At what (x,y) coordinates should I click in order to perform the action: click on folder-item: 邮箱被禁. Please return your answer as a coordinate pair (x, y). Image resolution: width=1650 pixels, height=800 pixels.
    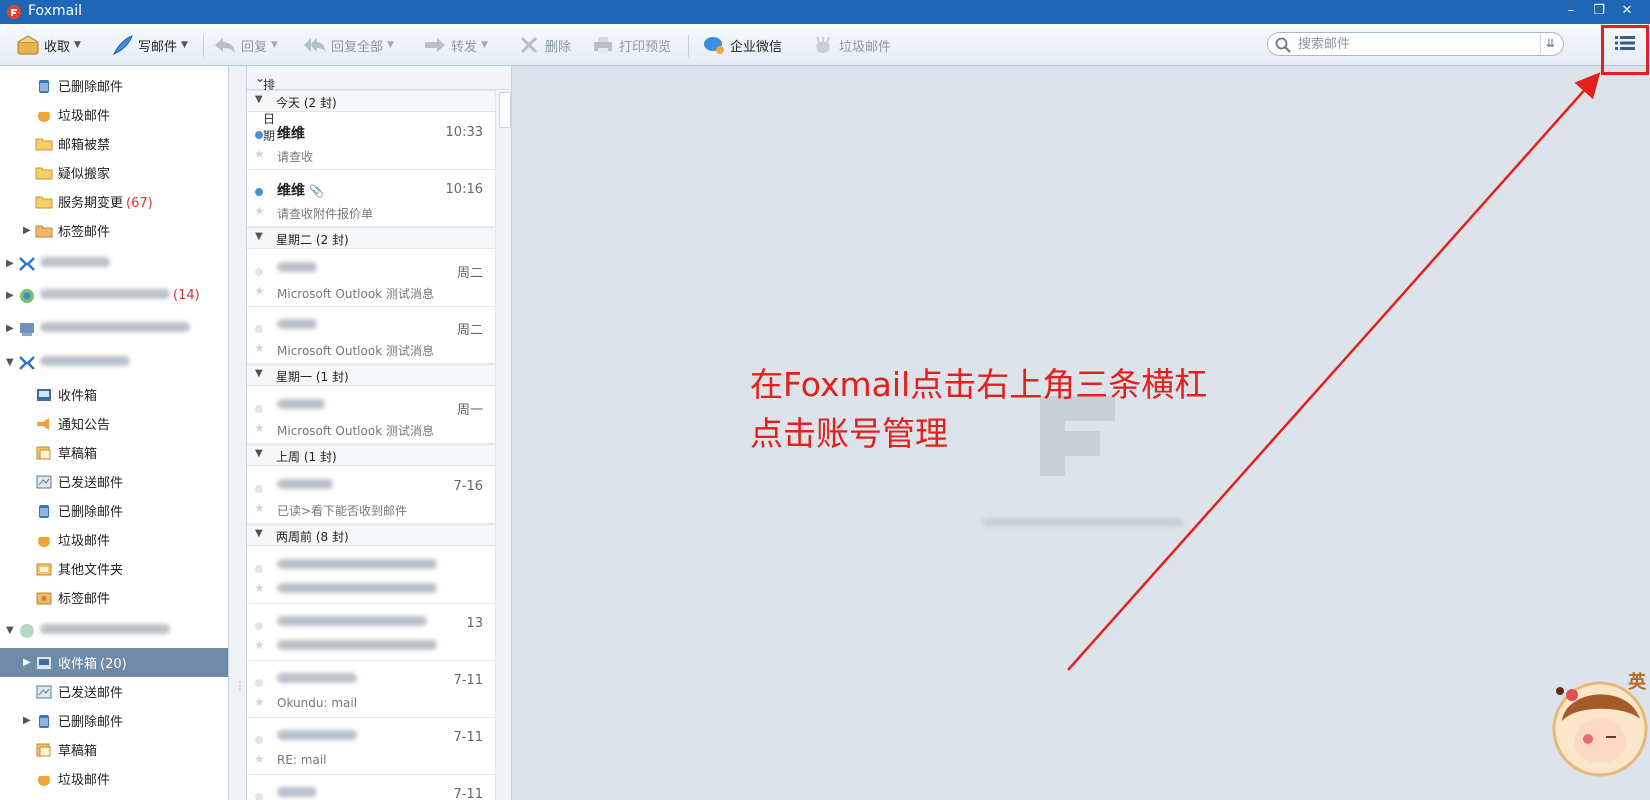
    Looking at the image, I should click on (114, 143).